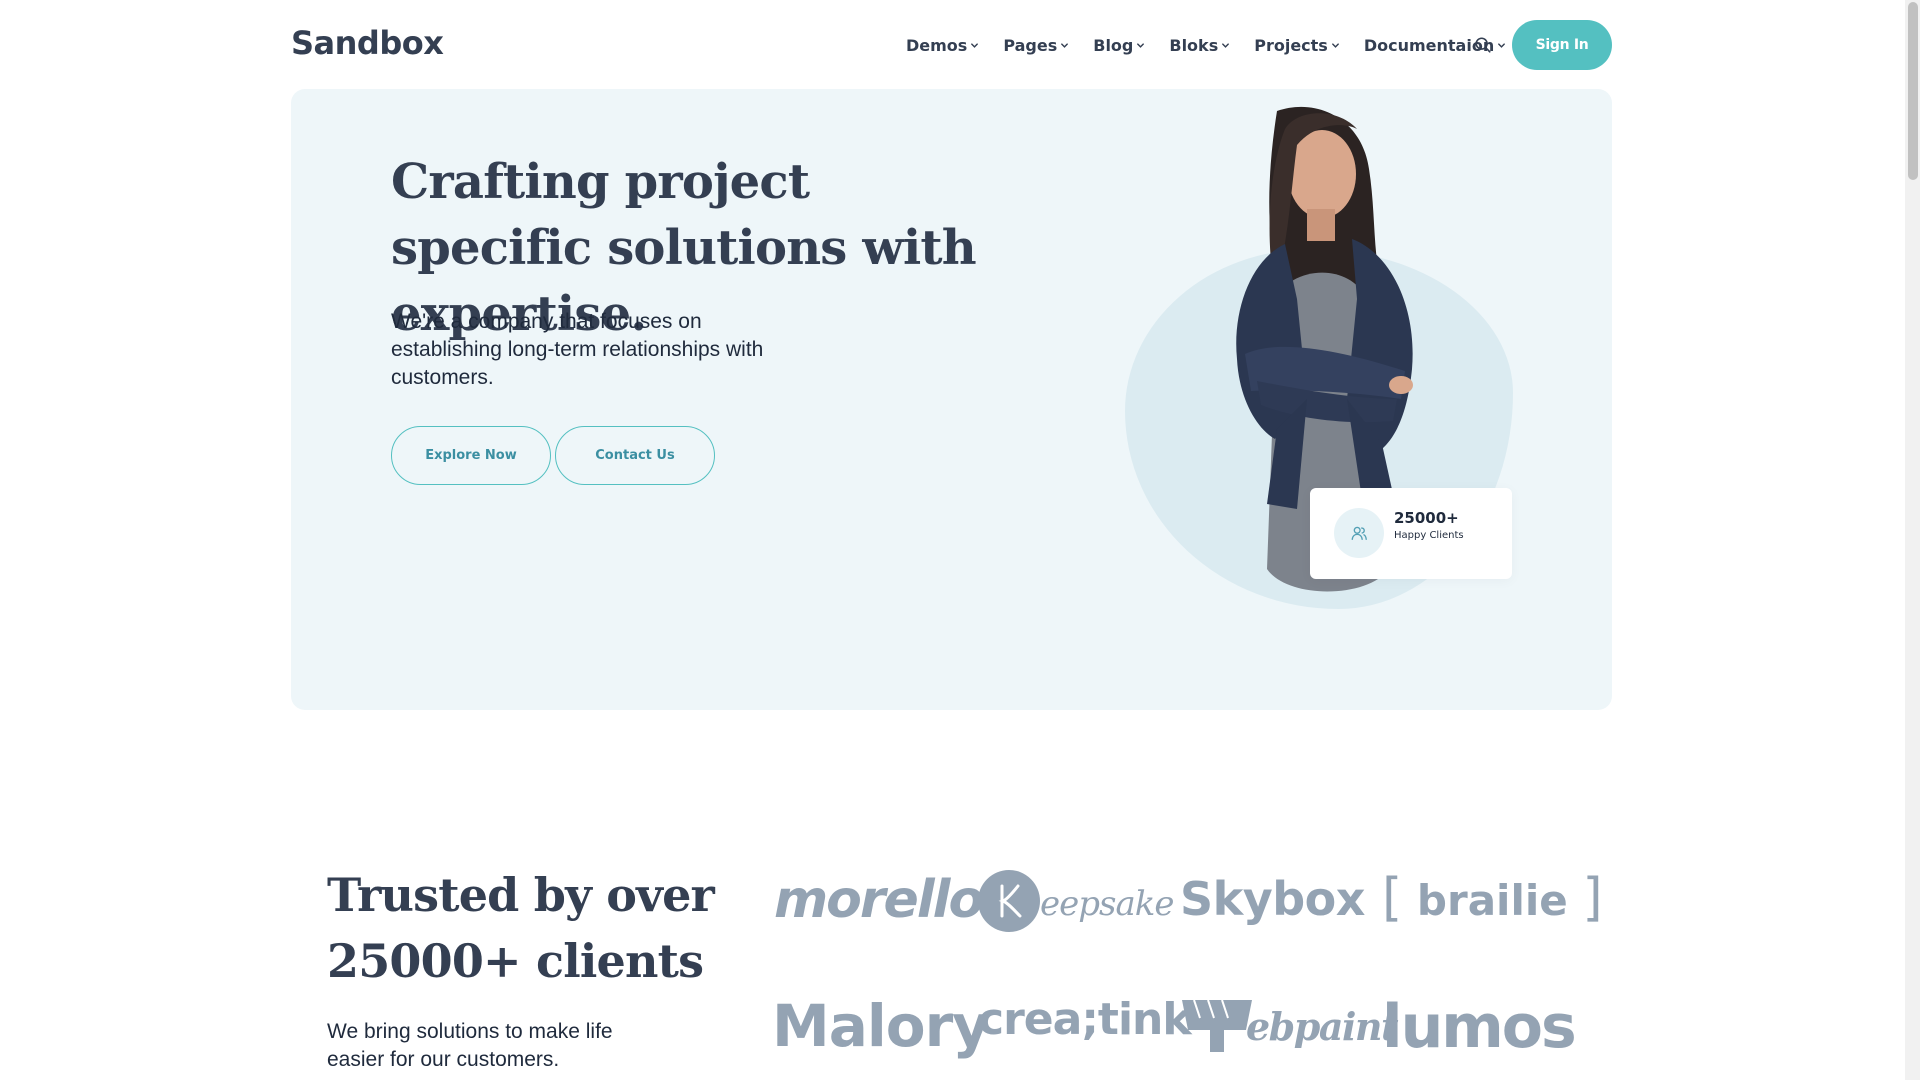 The image size is (1920, 1080). I want to click on nav-item-label: Demos, so click(937, 45).